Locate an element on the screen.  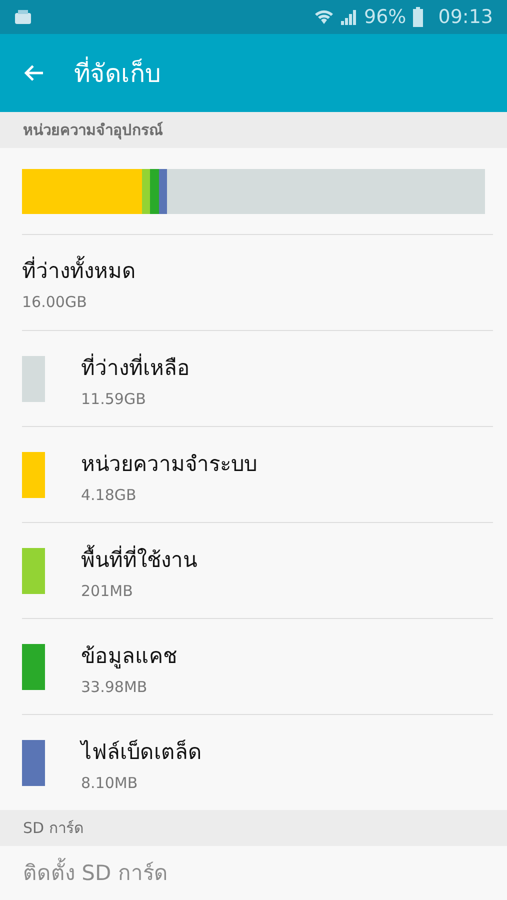
storage-category-label: ไฟล์เบ็ดเตล็ด is located at coordinates (141, 752).